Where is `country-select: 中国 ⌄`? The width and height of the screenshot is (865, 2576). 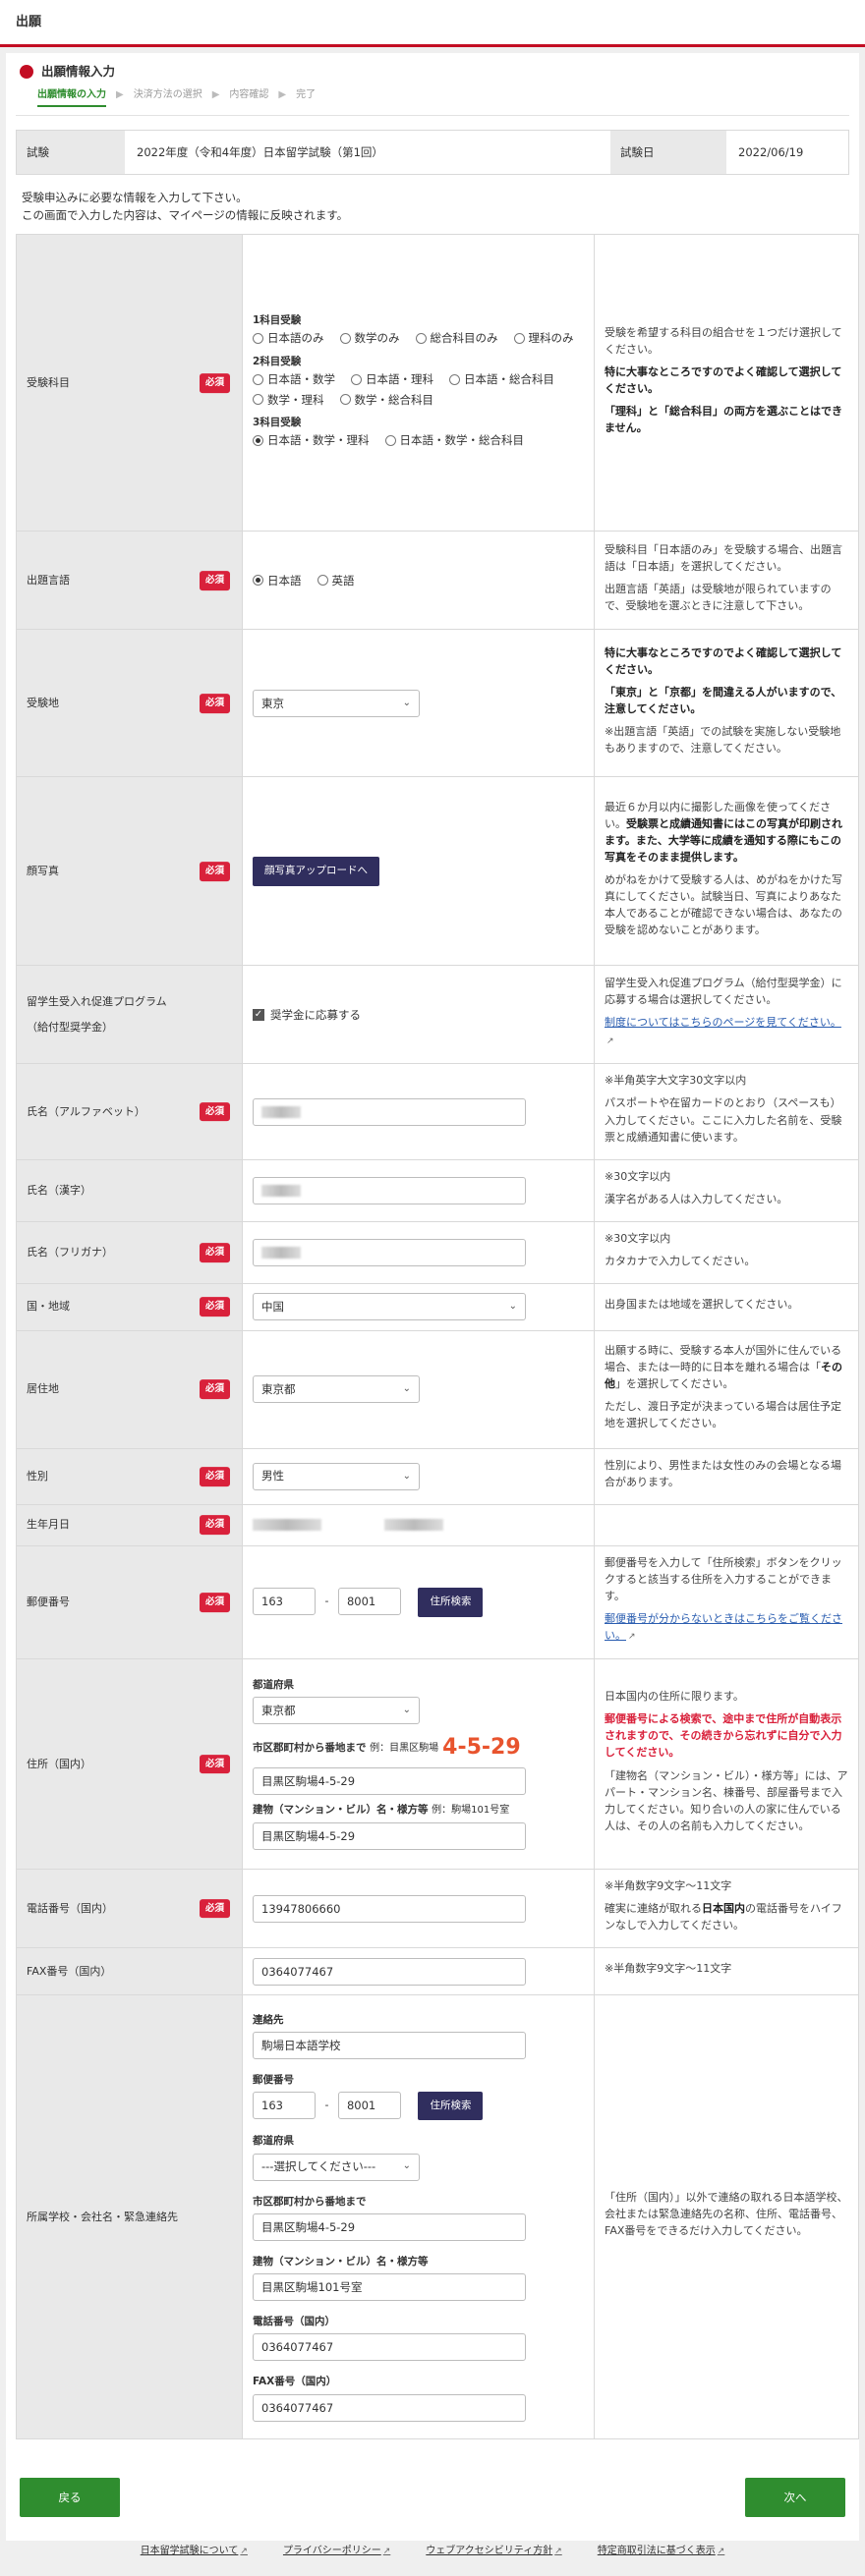 country-select: 中国 ⌄ is located at coordinates (389, 1307).